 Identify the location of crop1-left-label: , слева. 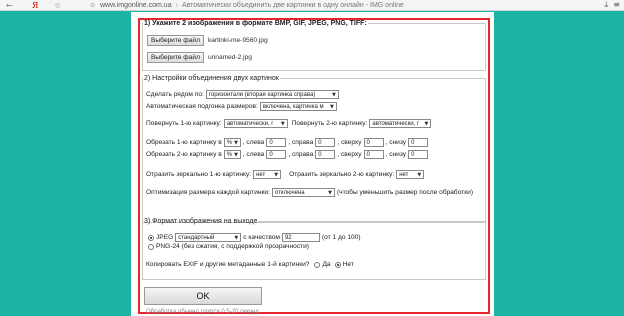
(253, 142).